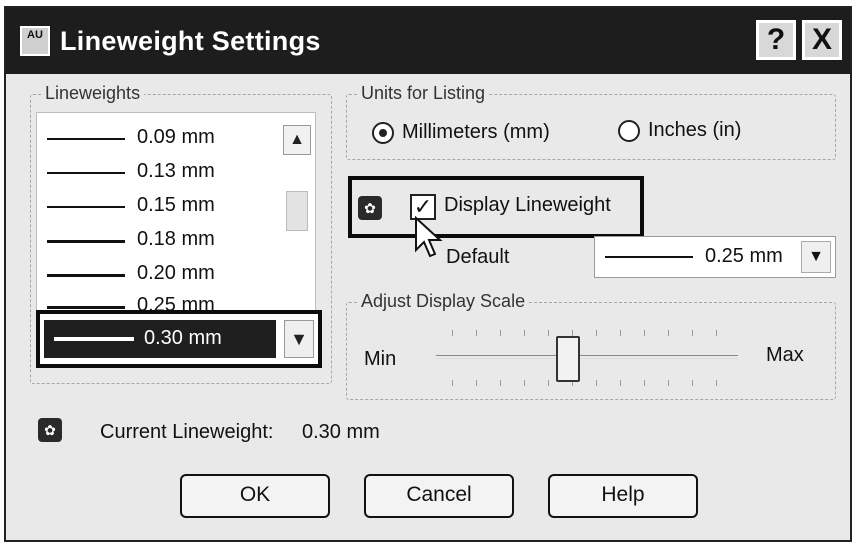  I want to click on radio-dot, so click(383, 133).